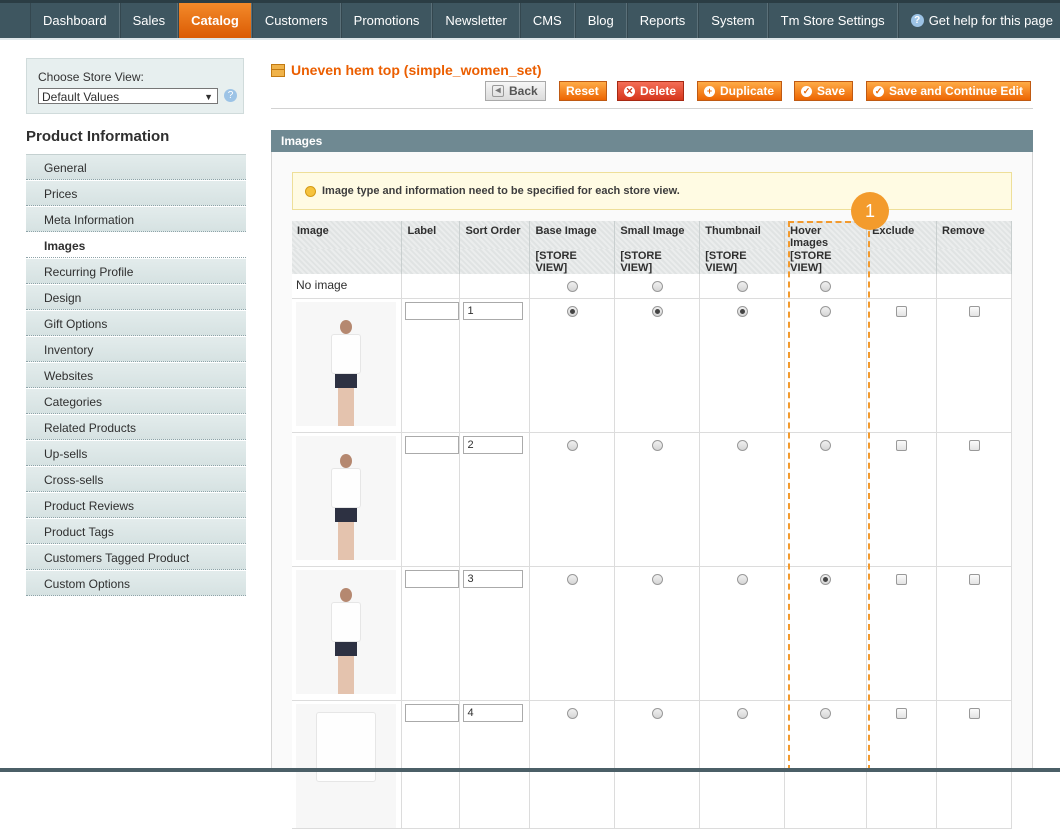 This screenshot has width=1060, height=829. What do you see at coordinates (215, 20) in the screenshot?
I see `nav-catalog: Catalog` at bounding box center [215, 20].